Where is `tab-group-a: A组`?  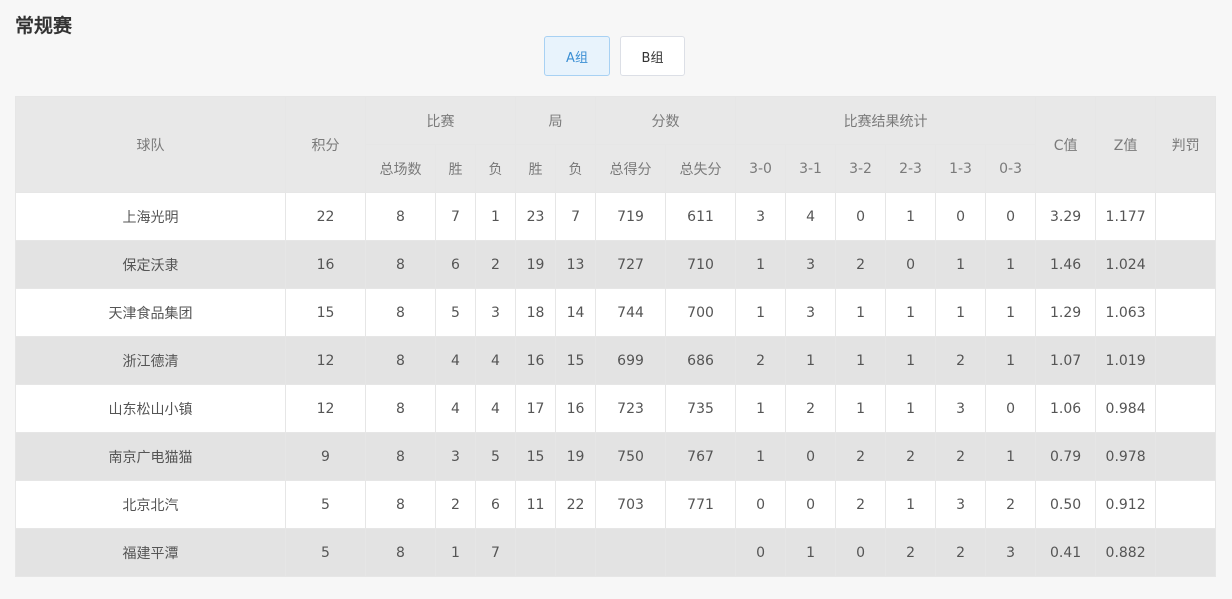 tab-group-a: A组 is located at coordinates (577, 56).